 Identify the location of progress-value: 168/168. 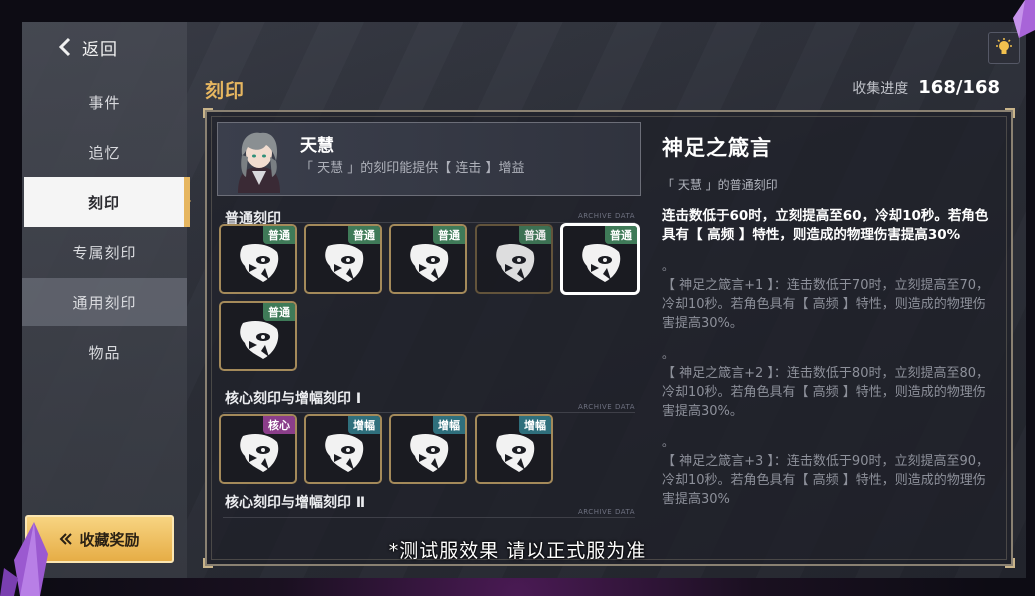
(959, 87).